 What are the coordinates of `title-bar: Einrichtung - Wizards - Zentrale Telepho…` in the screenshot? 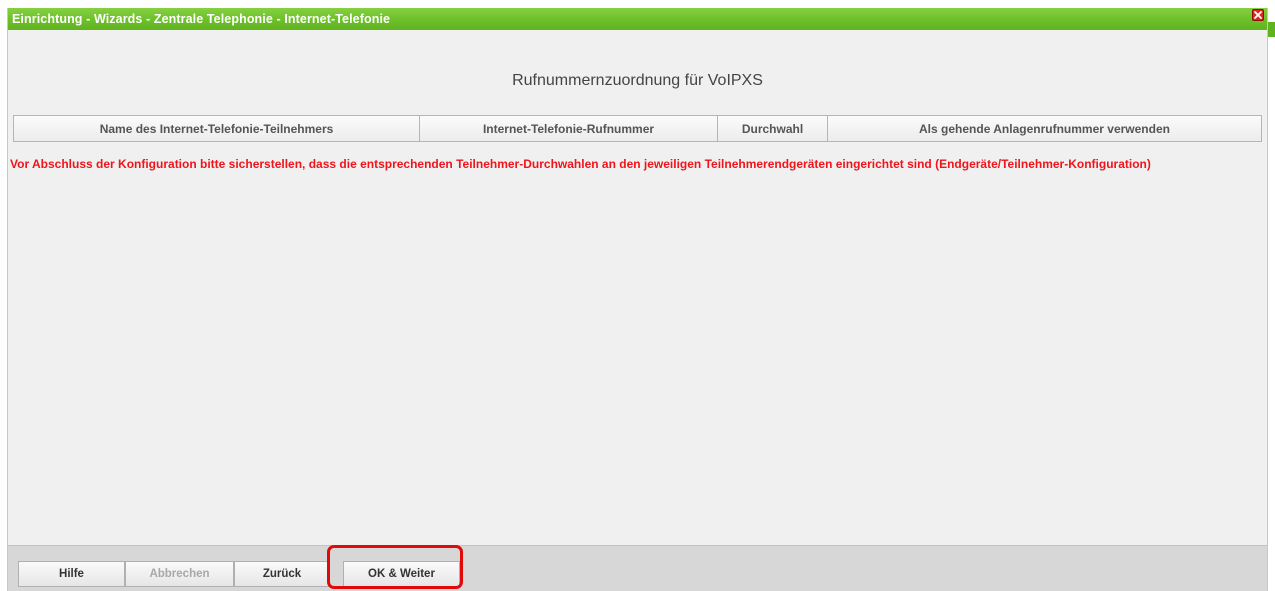 It's located at (637, 19).